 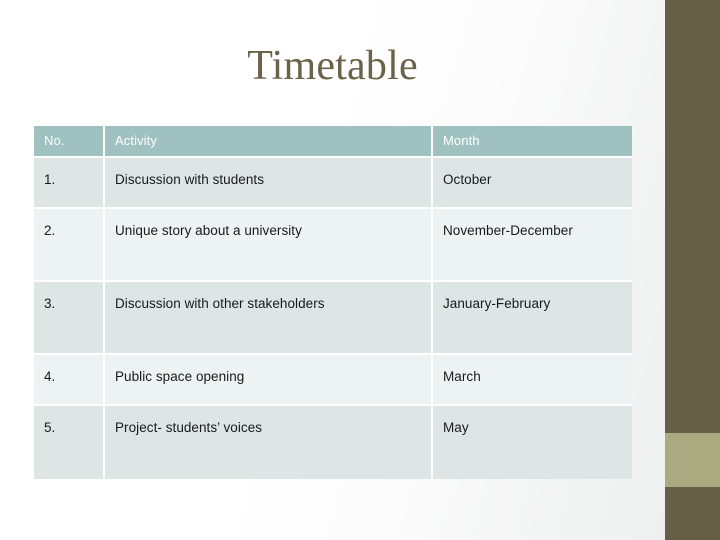 I want to click on cell-month: May, so click(x=532, y=442).